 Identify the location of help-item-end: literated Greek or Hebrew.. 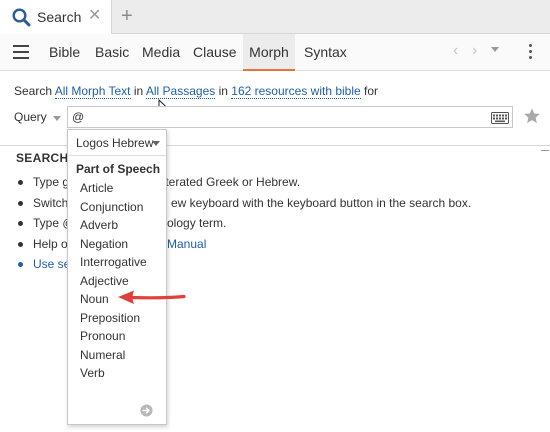
(230, 182).